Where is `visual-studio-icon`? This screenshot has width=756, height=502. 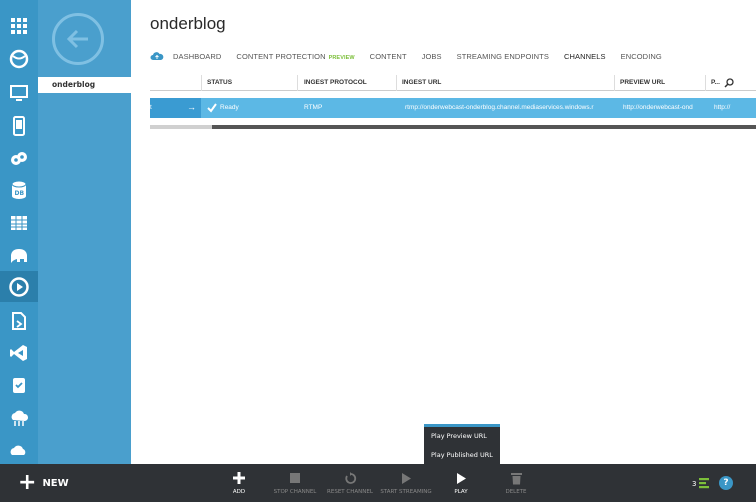 visual-studio-icon is located at coordinates (18, 352).